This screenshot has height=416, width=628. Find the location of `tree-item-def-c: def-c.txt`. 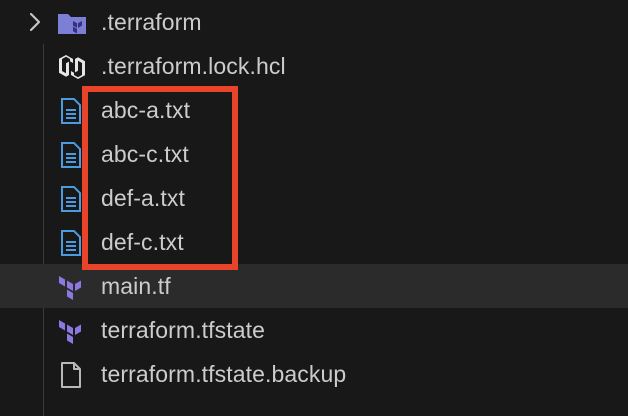

tree-item-def-c: def-c.txt is located at coordinates (314, 242).